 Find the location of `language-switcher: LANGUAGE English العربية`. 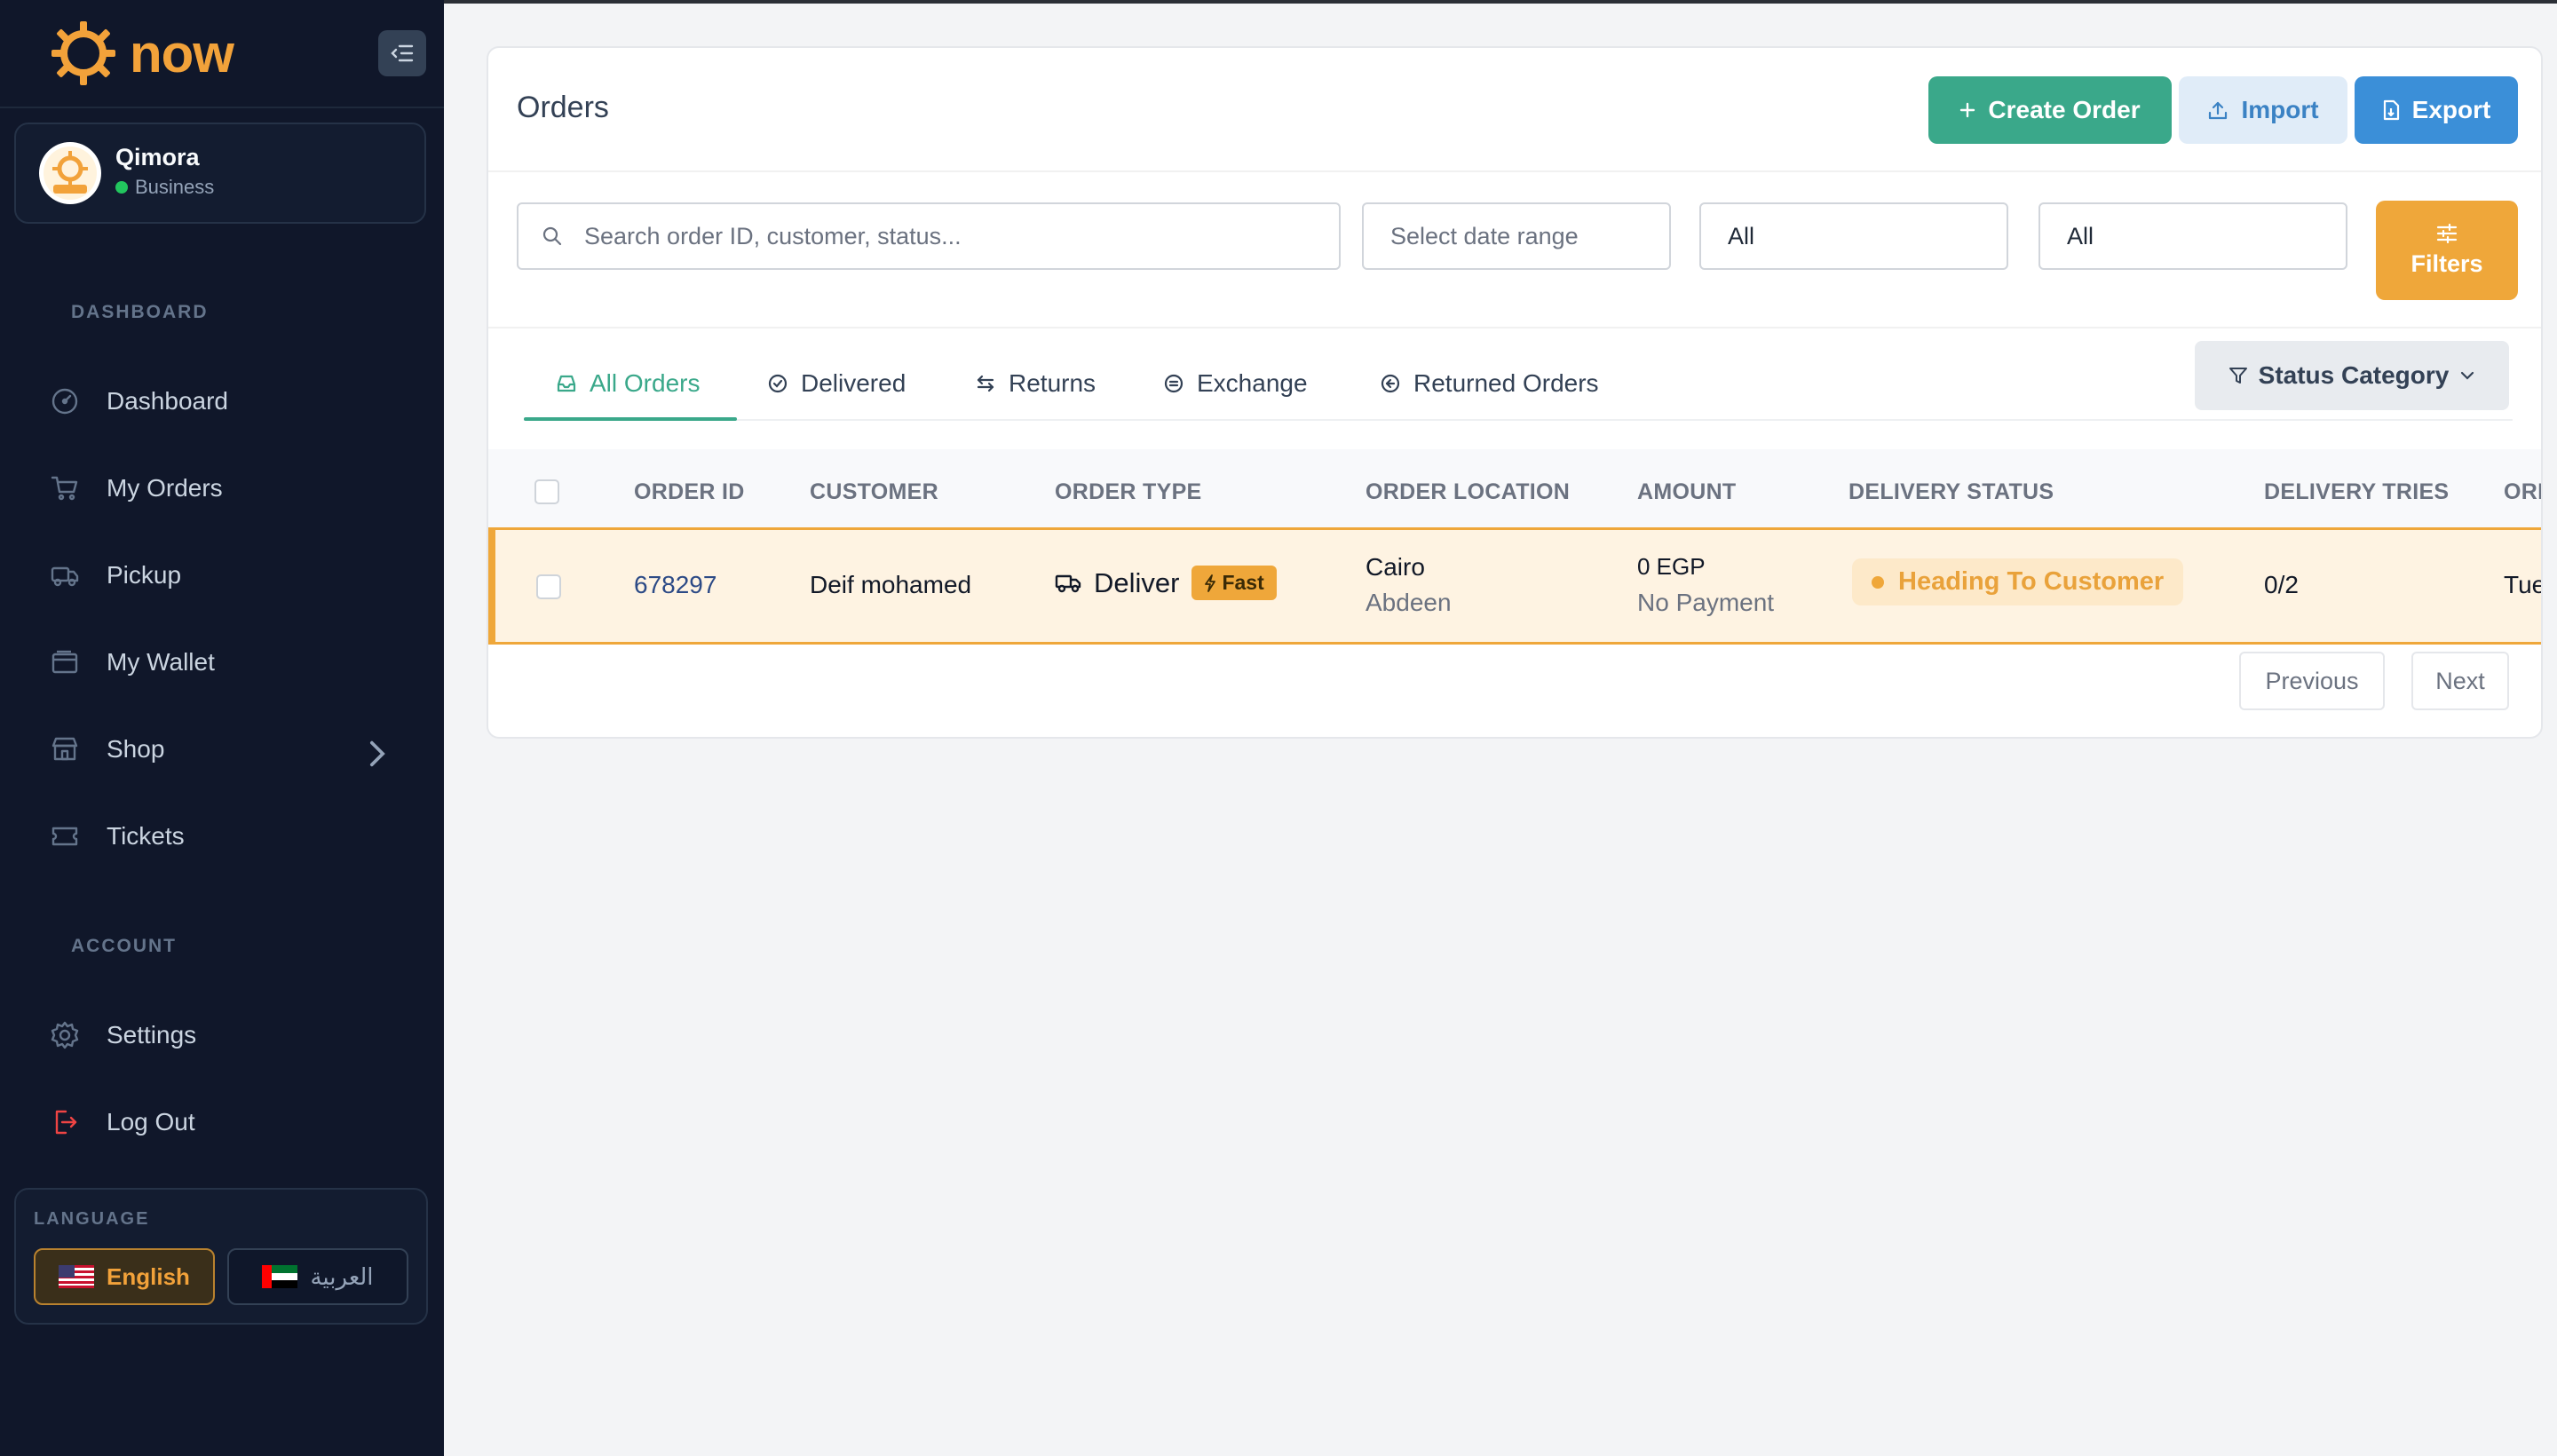

language-switcher: LANGUAGE English العربية is located at coordinates (221, 1256).